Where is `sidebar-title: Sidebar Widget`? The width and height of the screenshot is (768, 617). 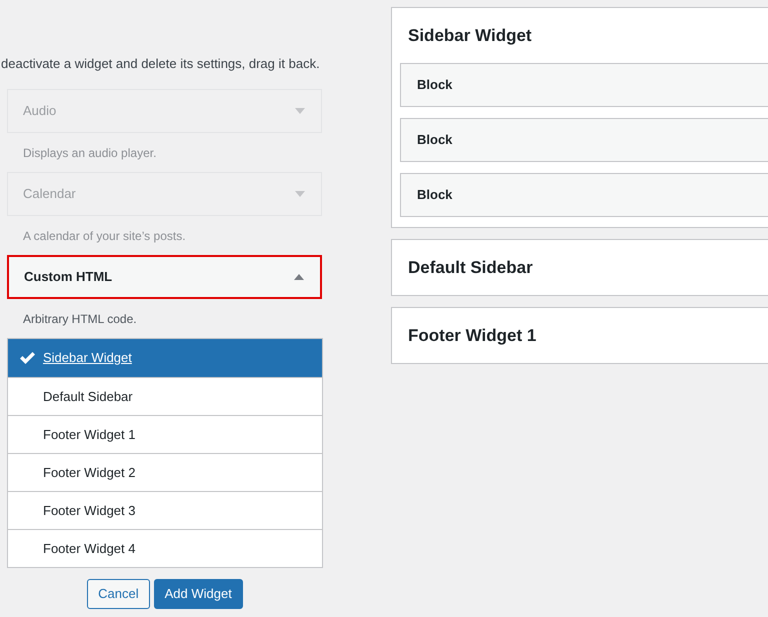
sidebar-title: Sidebar Widget is located at coordinates (580, 35).